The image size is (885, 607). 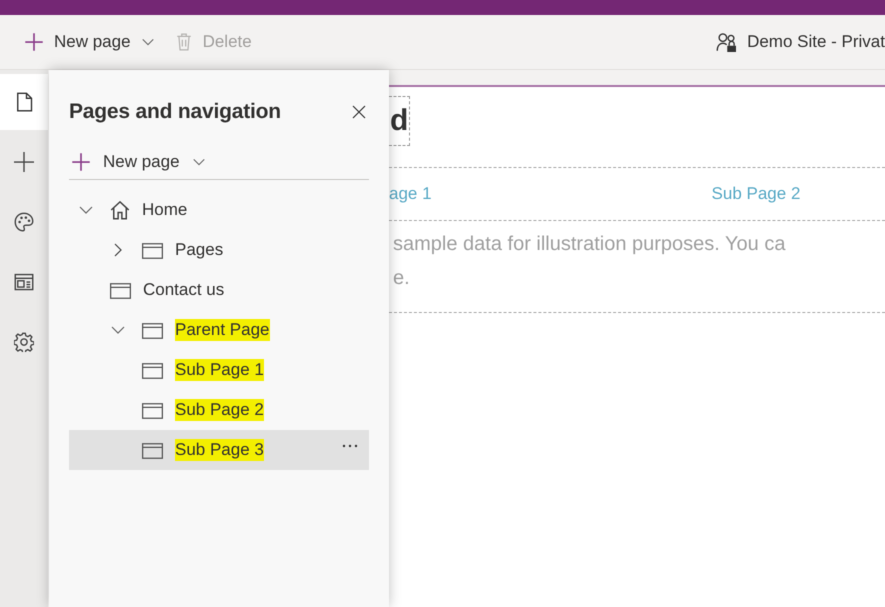 I want to click on nav-item-label: Parent Page, so click(x=222, y=330).